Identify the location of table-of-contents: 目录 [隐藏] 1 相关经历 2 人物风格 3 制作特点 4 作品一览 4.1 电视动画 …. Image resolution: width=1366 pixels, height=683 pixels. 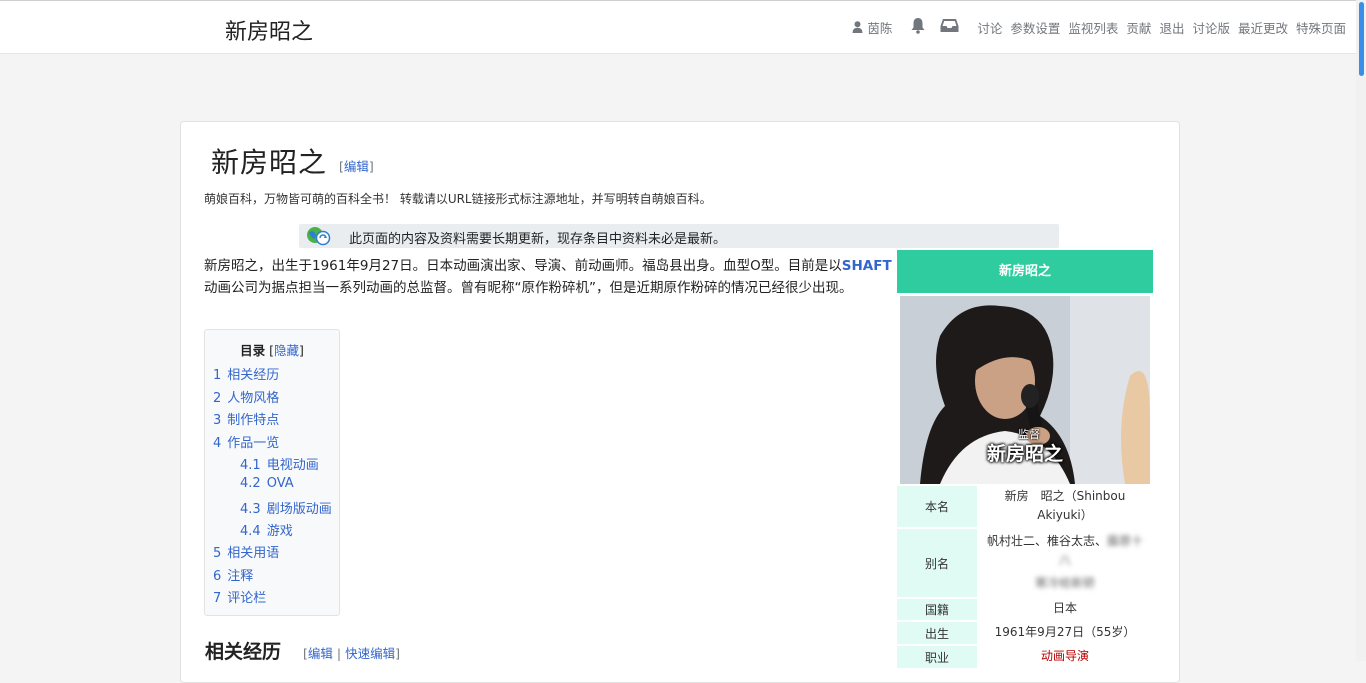
(272, 472).